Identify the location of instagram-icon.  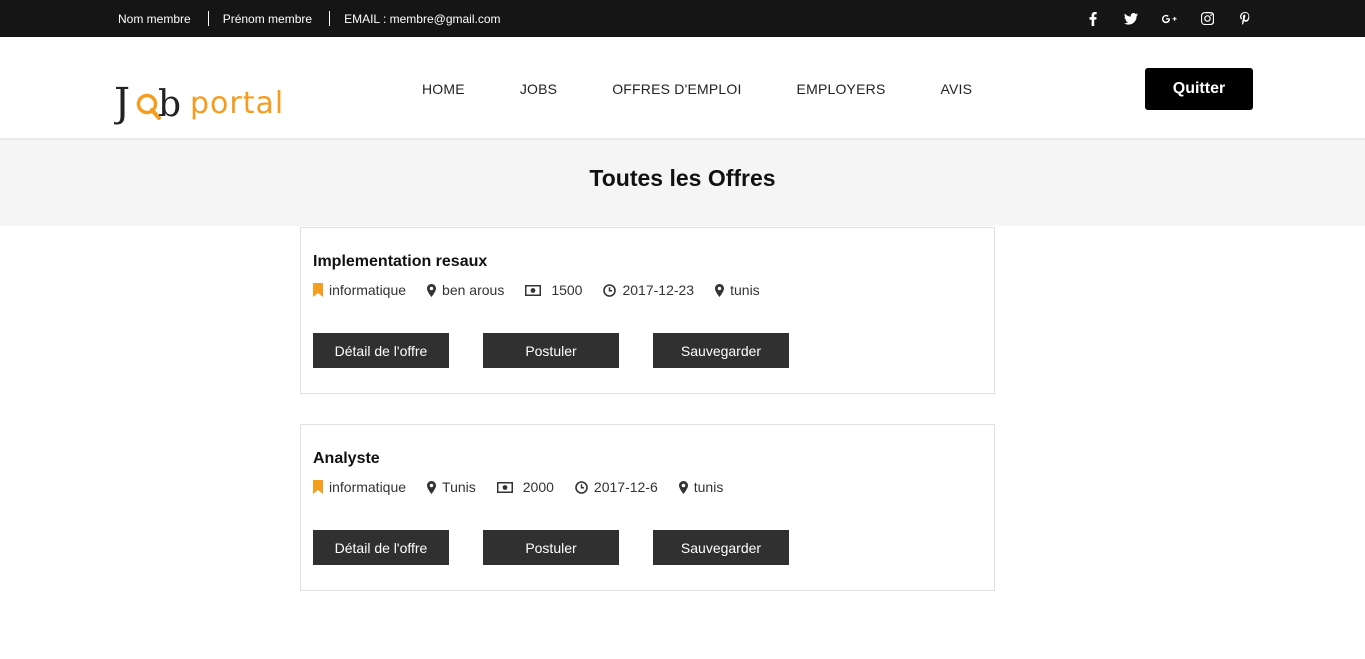
(1207, 19).